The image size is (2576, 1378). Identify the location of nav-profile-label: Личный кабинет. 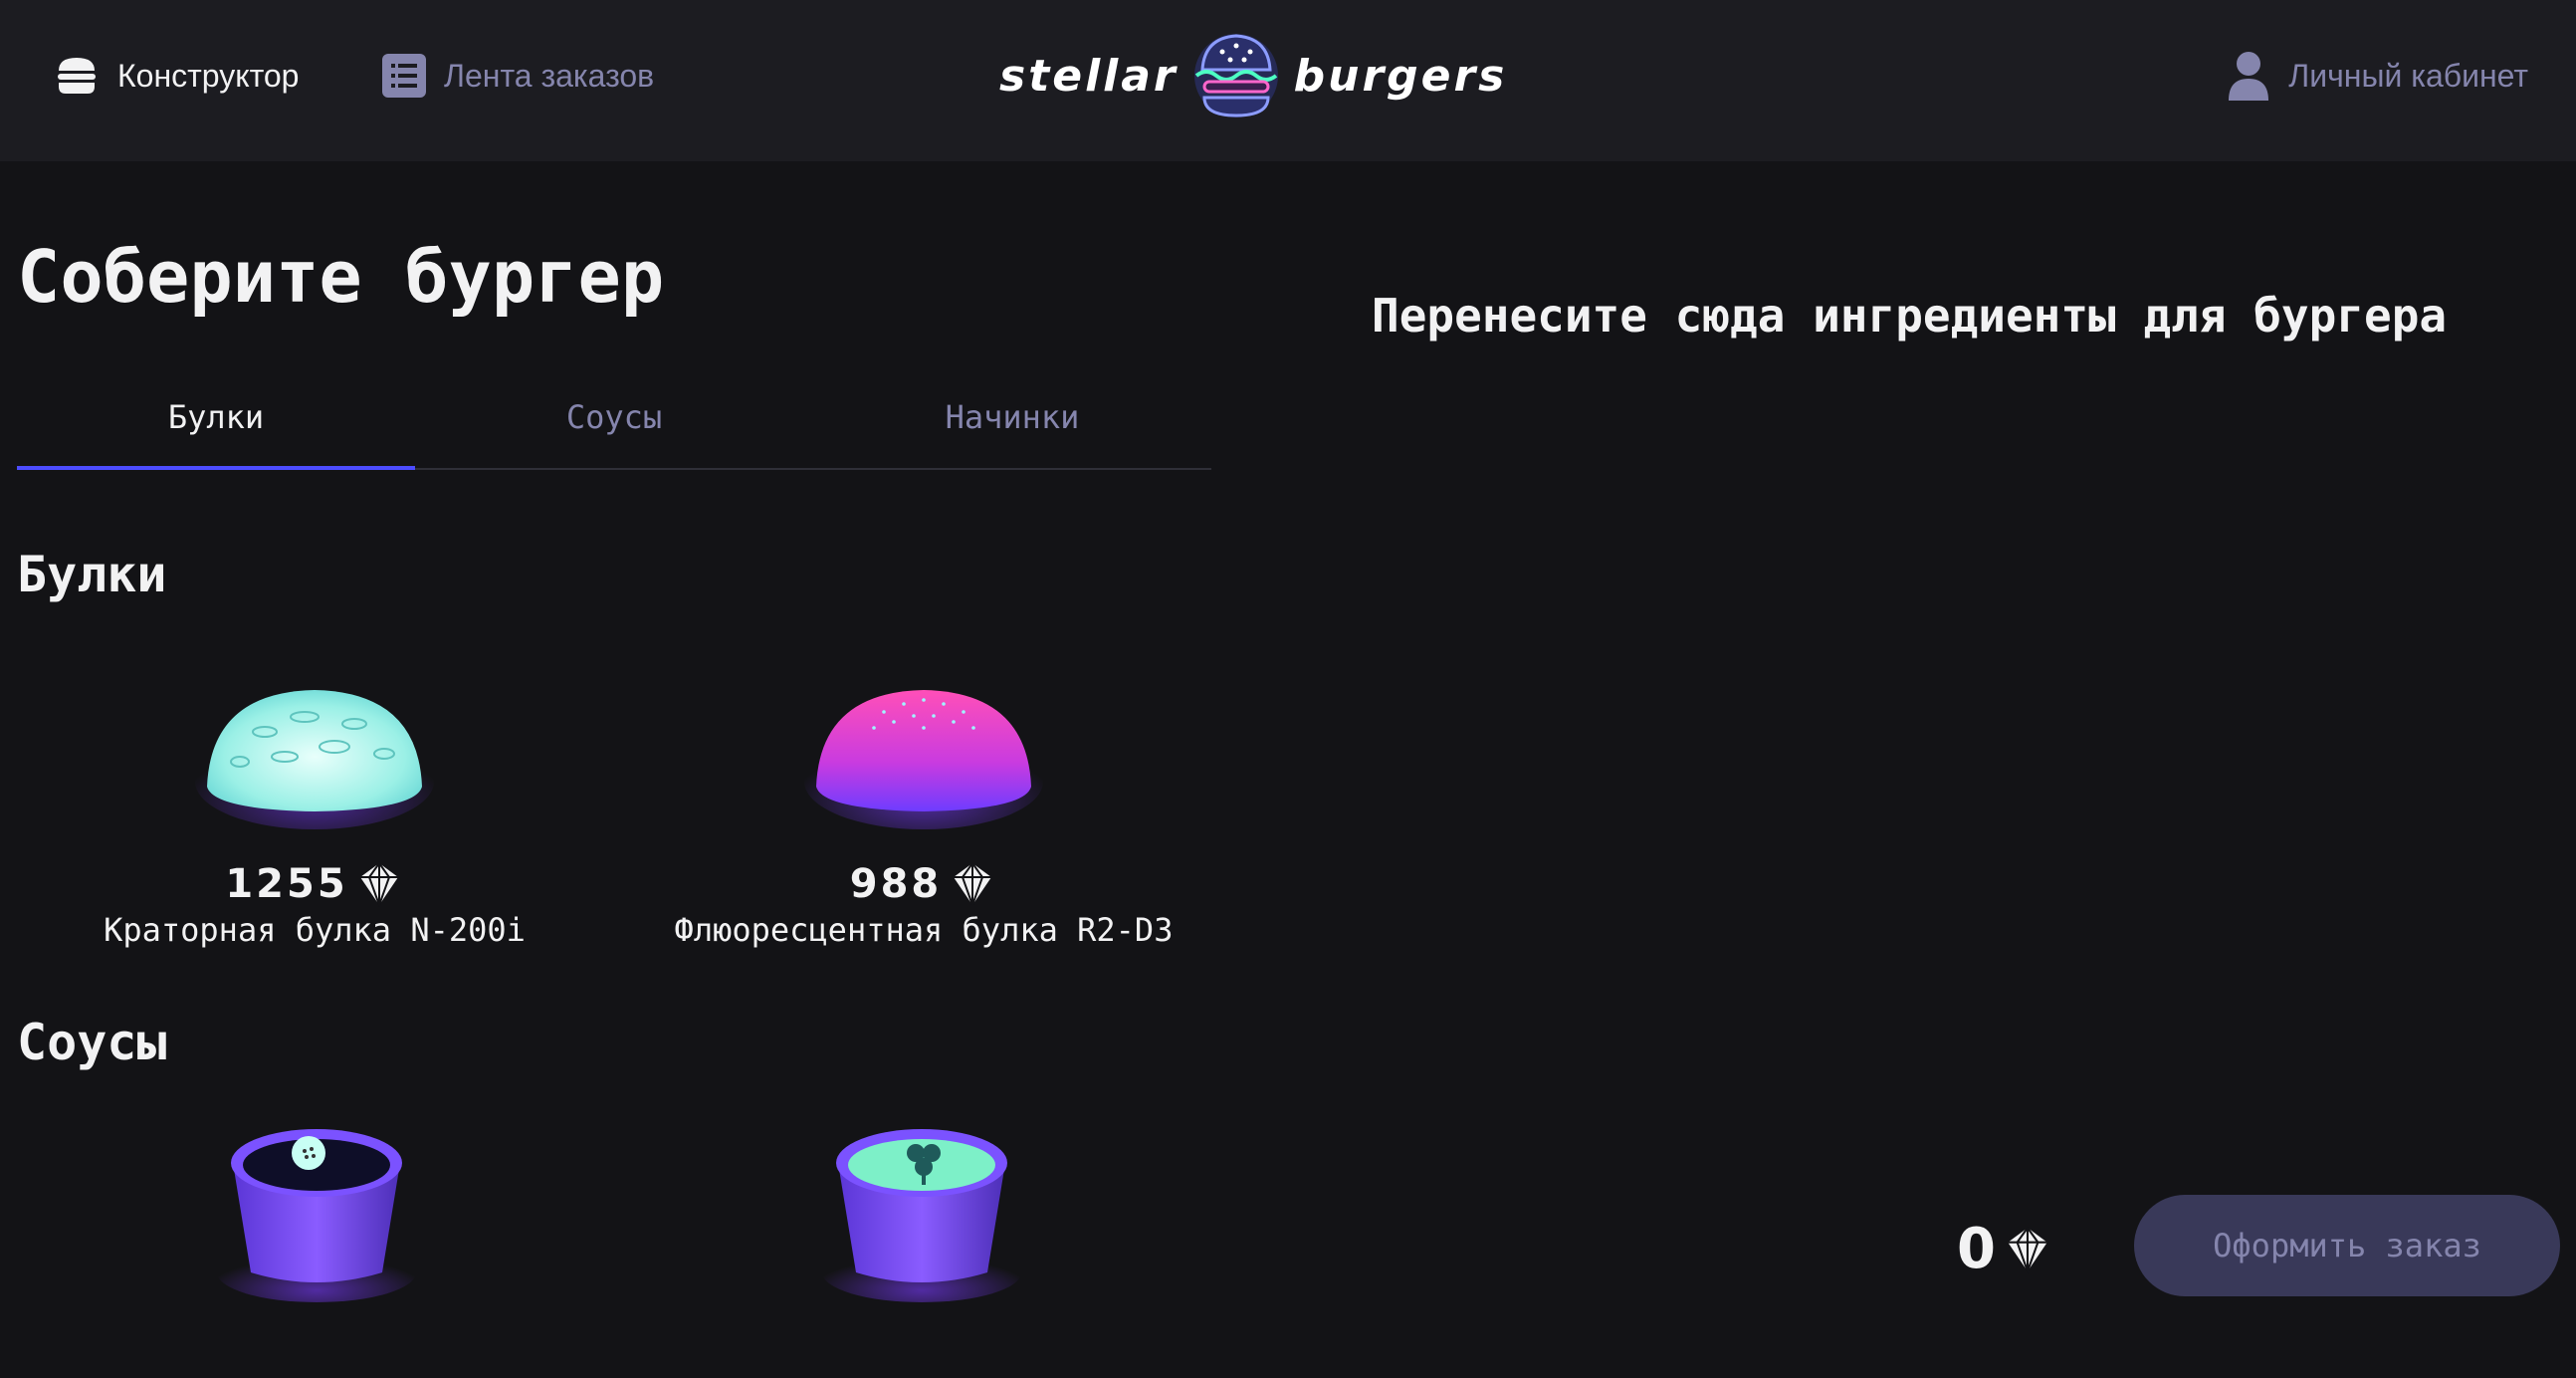
(2408, 75).